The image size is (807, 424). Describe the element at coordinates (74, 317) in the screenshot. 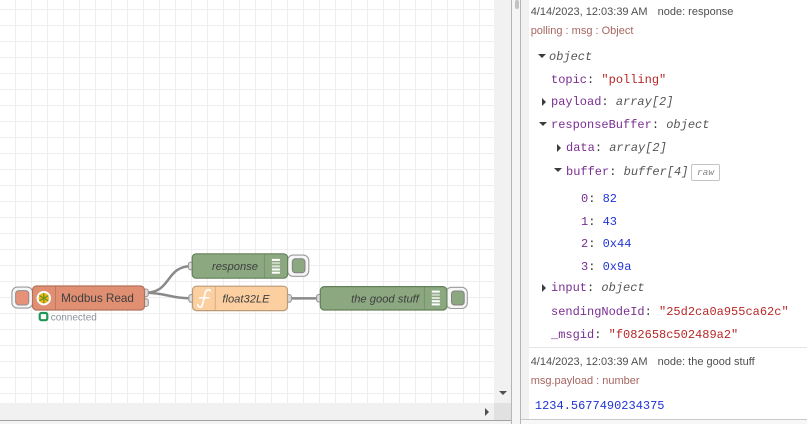

I see `svg-text: connected` at that location.